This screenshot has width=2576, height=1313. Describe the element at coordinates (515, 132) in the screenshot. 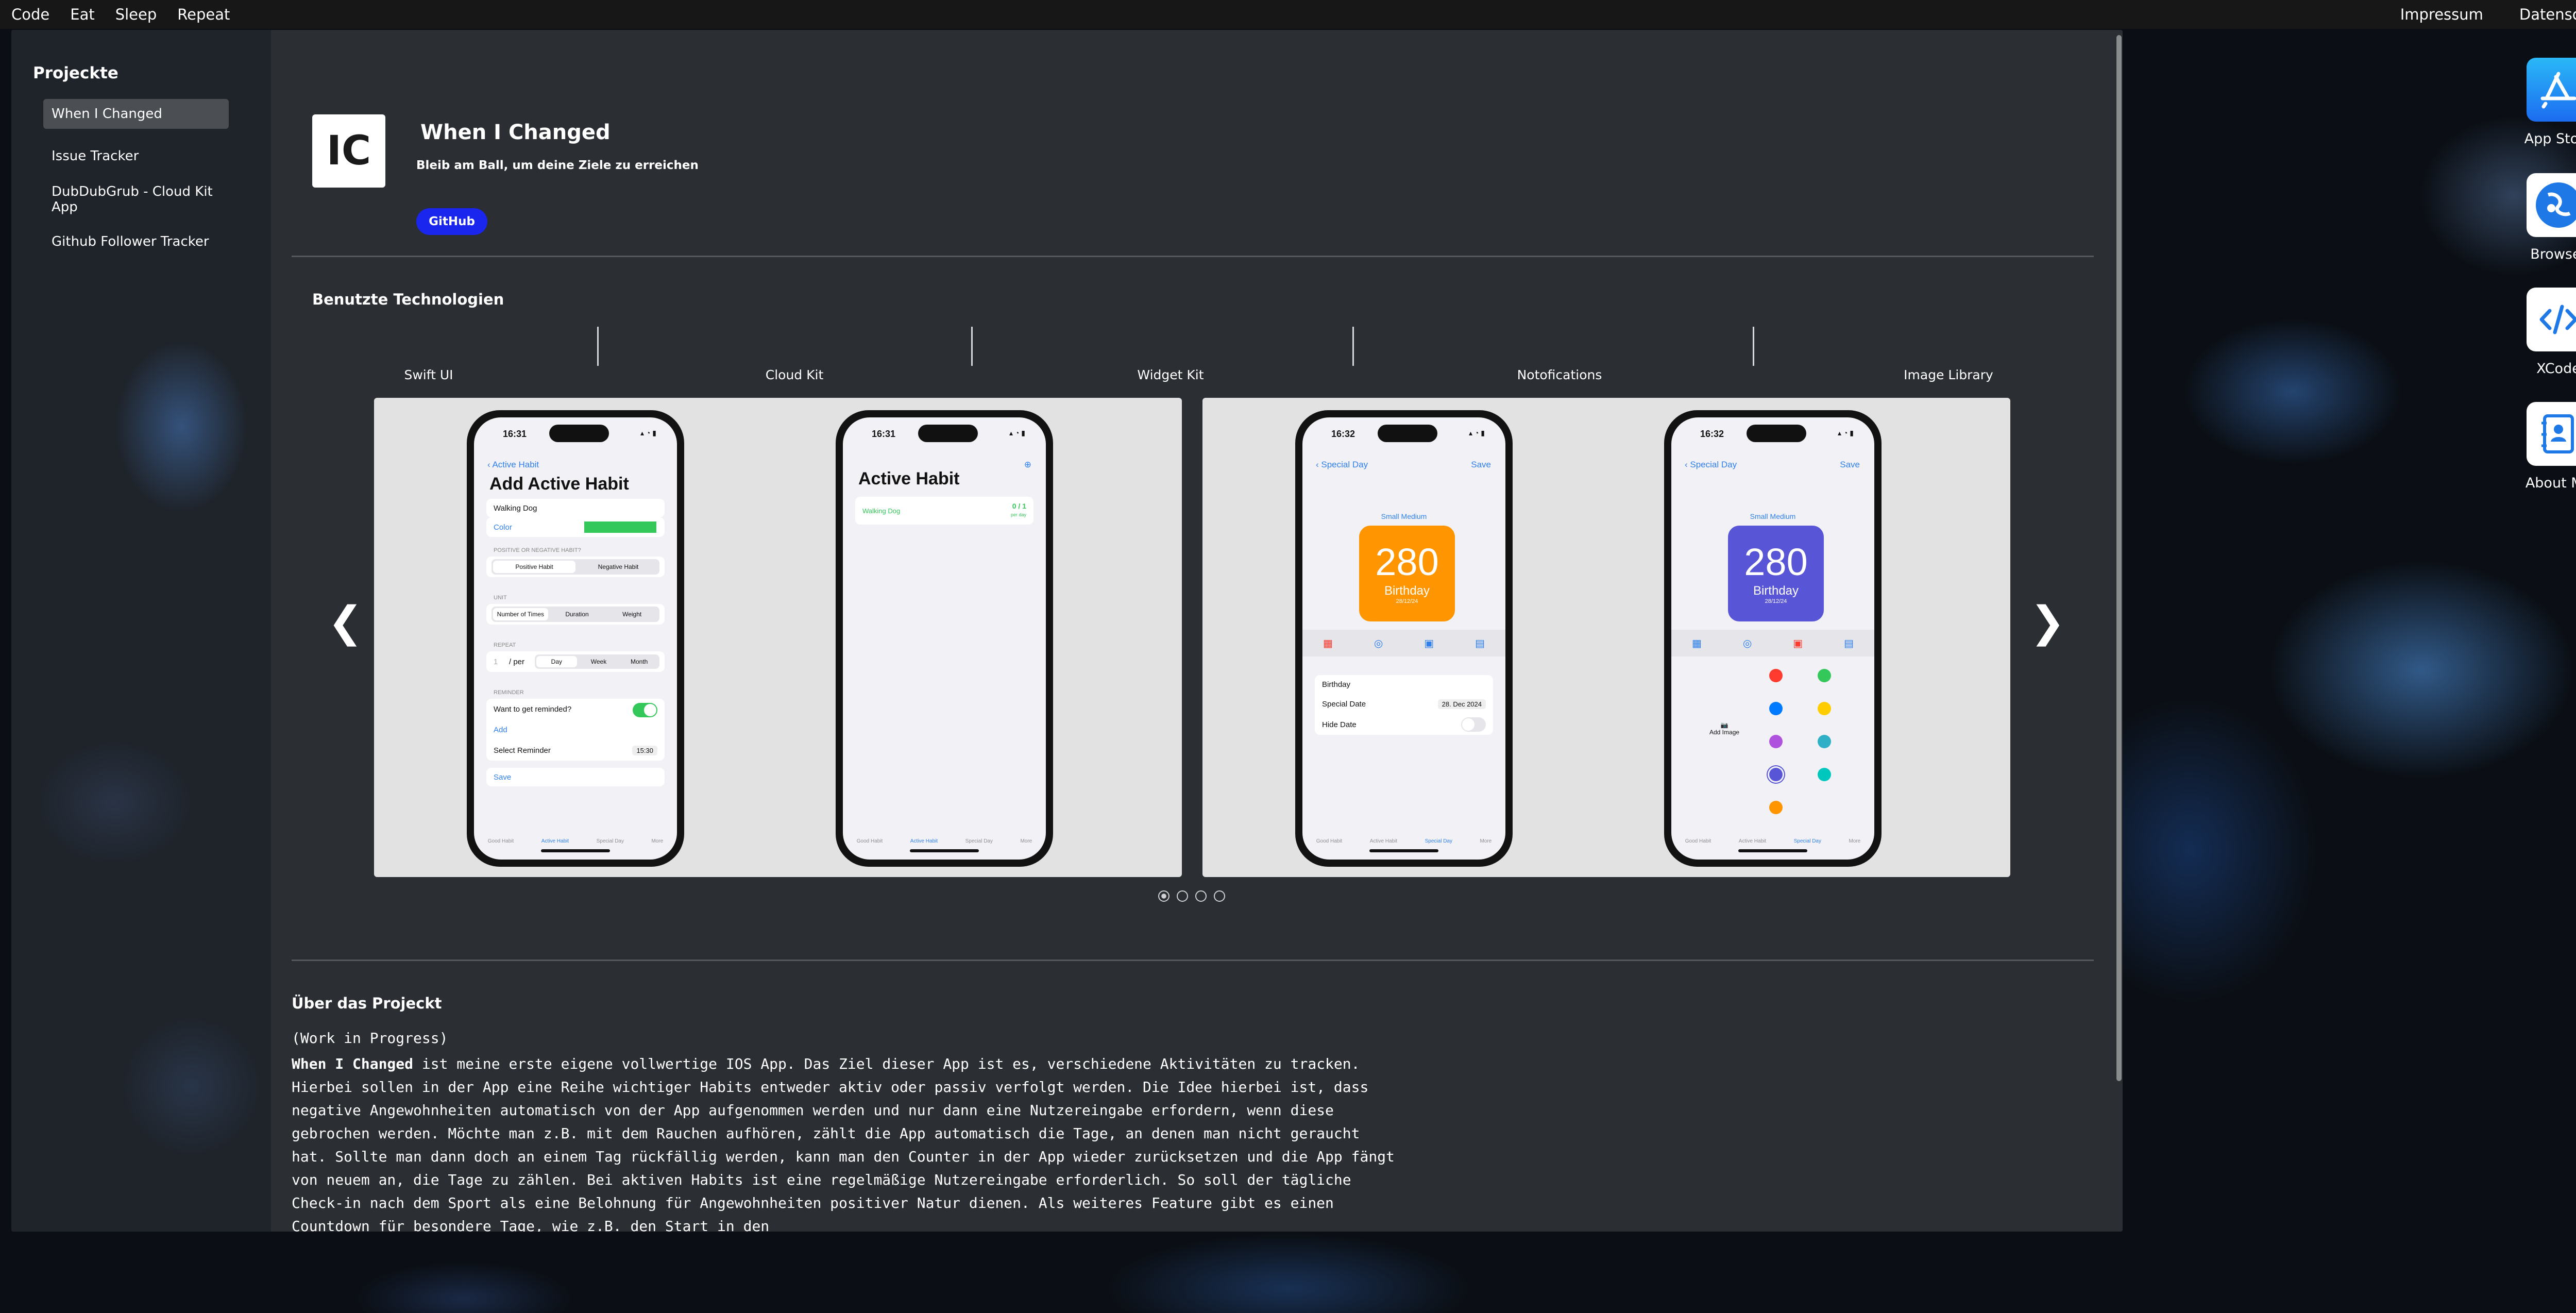

I see `project-title: When I Changed` at that location.